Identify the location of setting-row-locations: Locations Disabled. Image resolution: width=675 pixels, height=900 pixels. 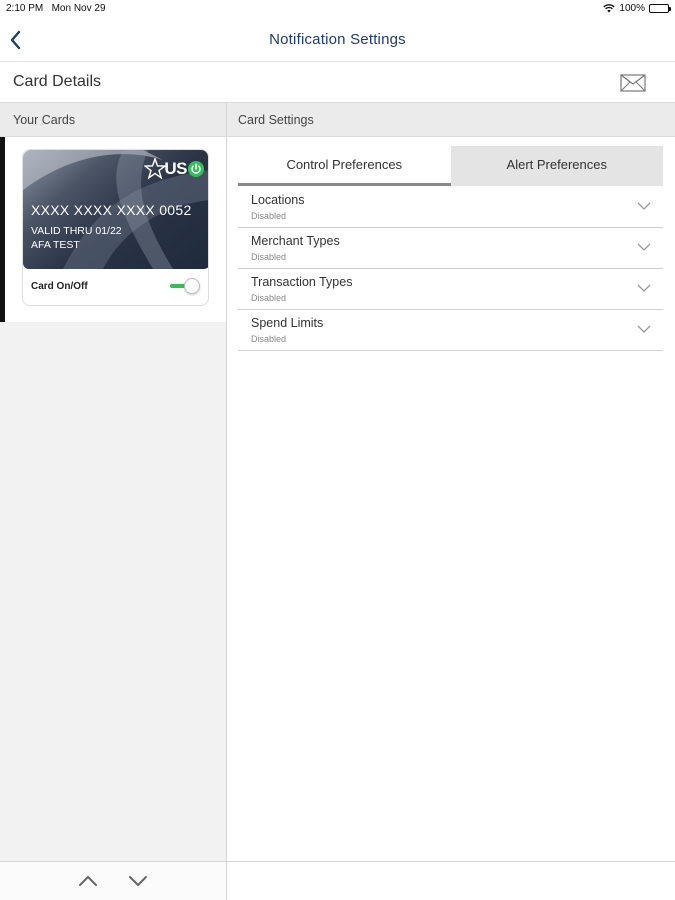
(450, 207).